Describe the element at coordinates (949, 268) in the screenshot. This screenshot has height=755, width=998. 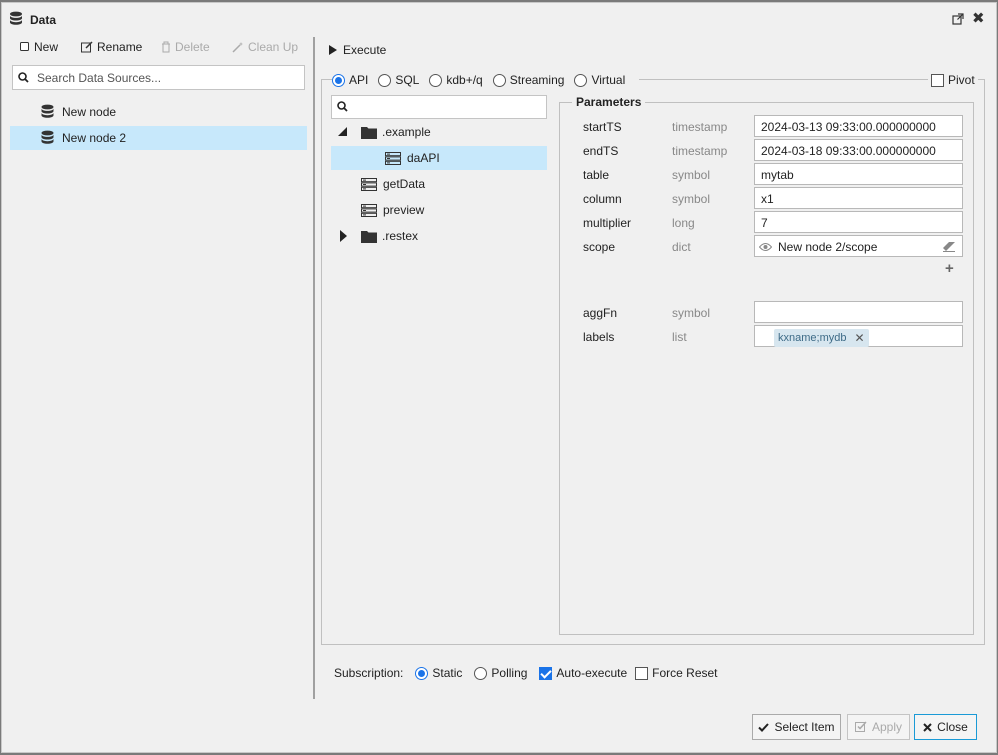
I see `add-parameter-button: +` at that location.